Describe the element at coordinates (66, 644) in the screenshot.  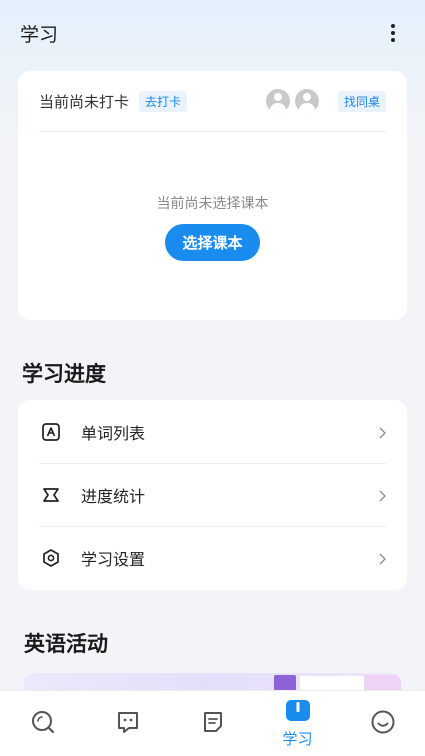
I see `activities-section-title: 英语活动` at that location.